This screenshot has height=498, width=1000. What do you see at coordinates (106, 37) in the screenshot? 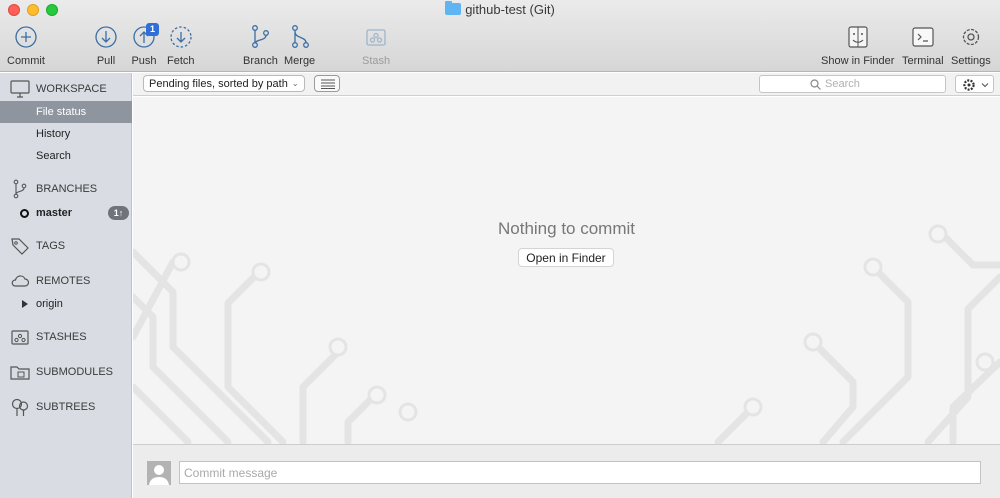
I see `pull-icon` at bounding box center [106, 37].